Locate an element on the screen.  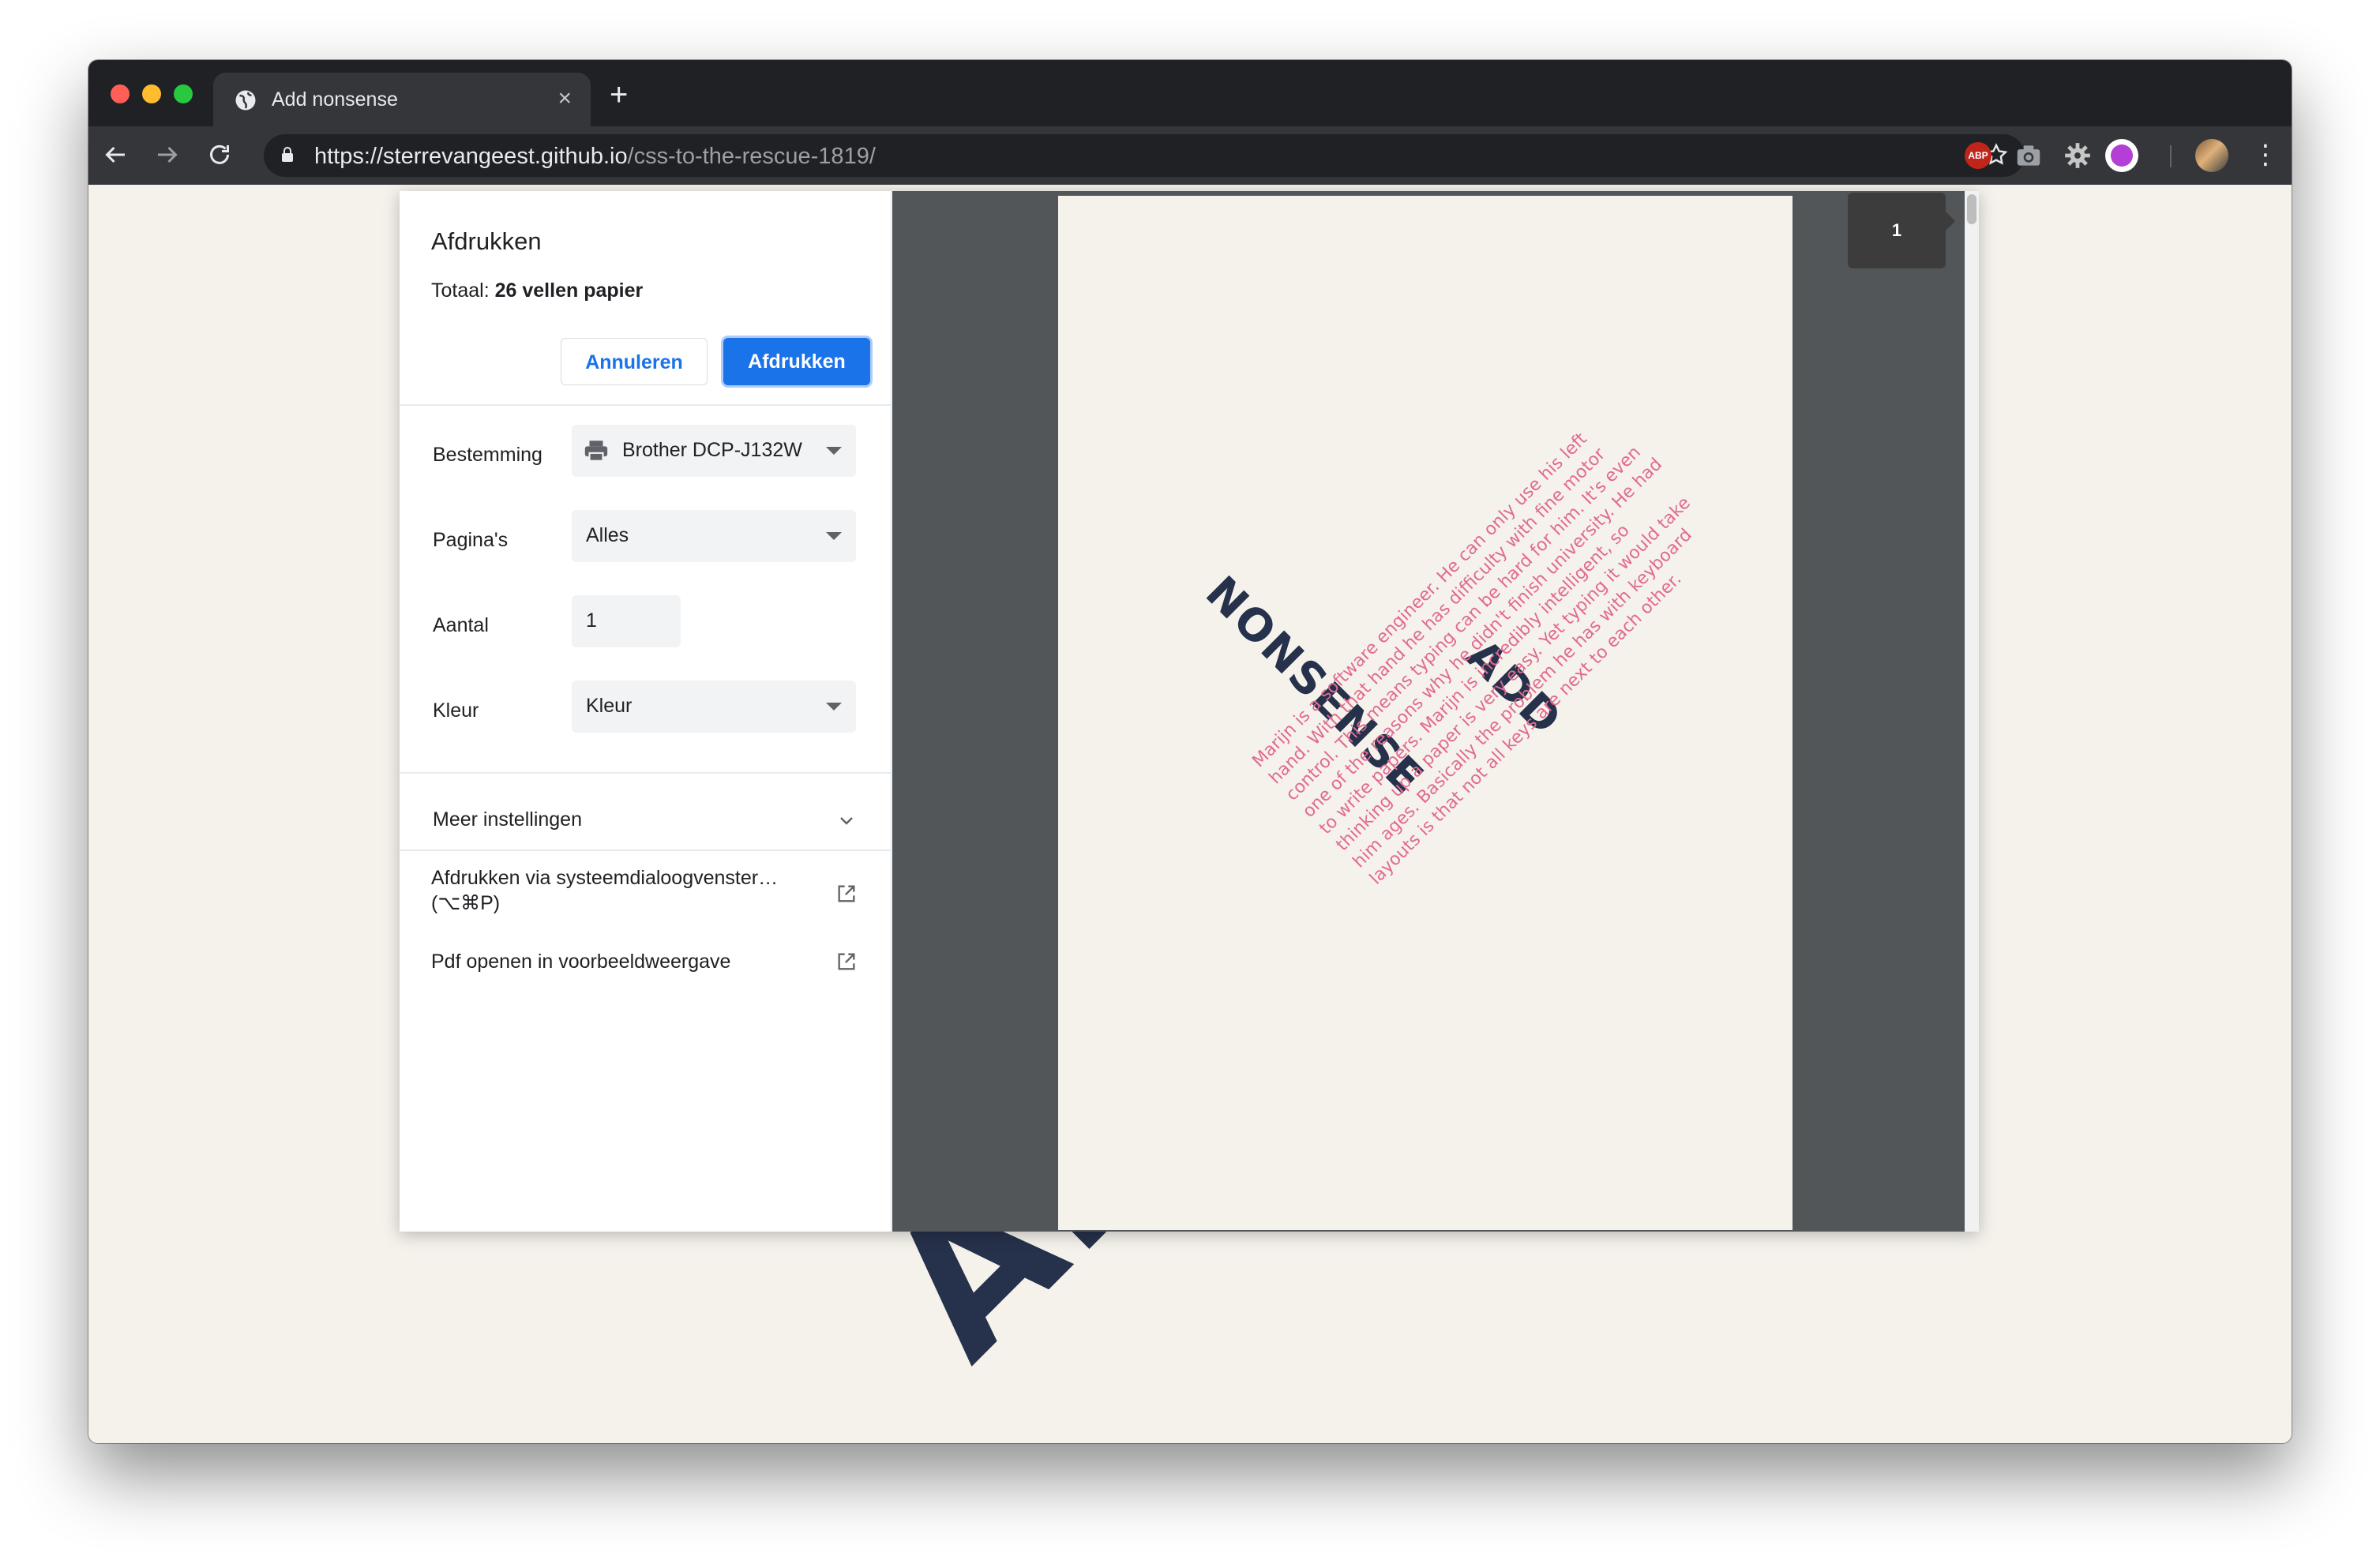
title-bar: Add nonsense × + is located at coordinates (1190, 93).